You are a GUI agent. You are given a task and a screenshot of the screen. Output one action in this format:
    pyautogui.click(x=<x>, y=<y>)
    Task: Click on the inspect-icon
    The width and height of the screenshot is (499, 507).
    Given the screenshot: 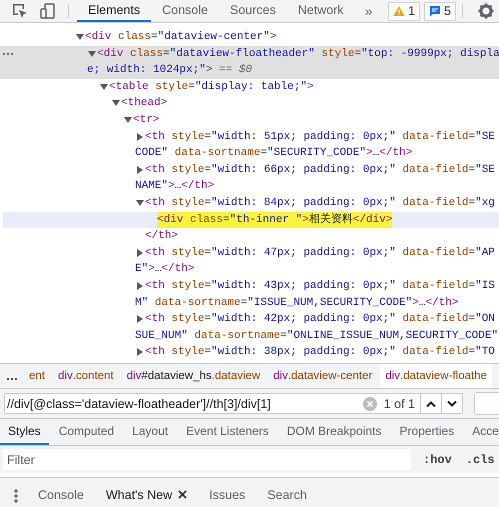 What is the action you would take?
    pyautogui.click(x=20, y=11)
    